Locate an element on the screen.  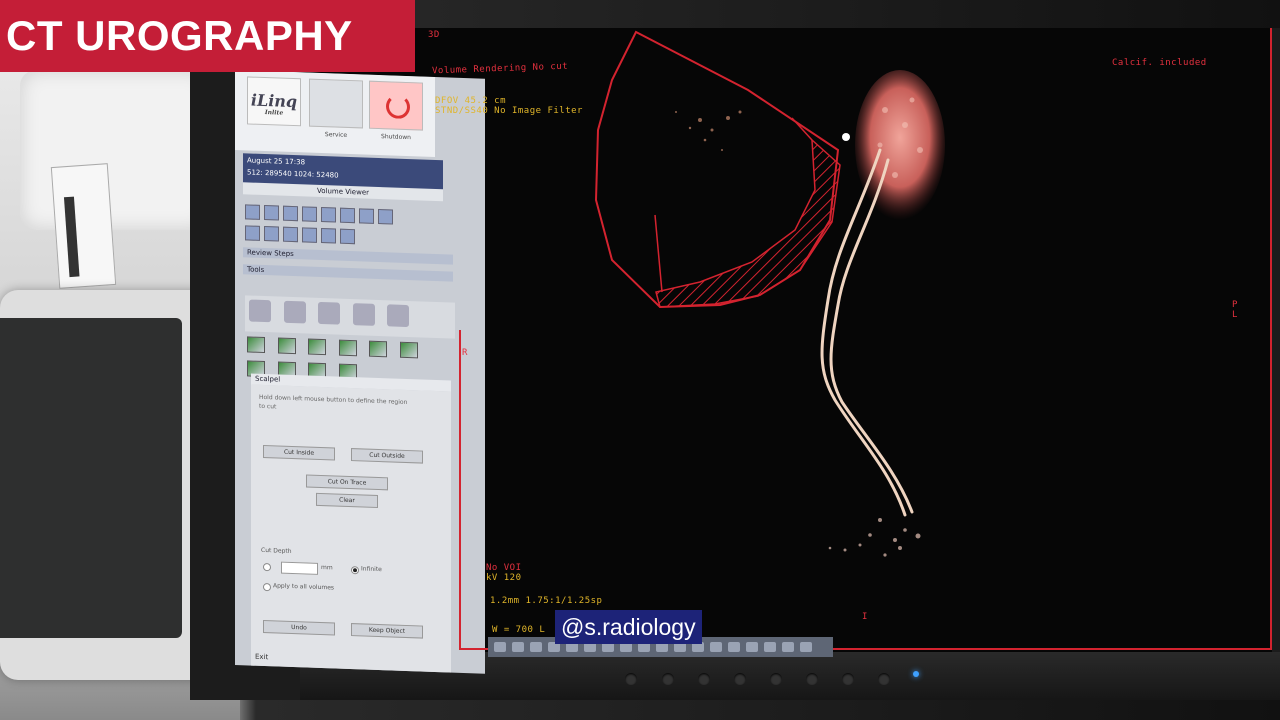
slice-label: 1.2mm 1.75:1/1.25sp is located at coordinates (546, 601).